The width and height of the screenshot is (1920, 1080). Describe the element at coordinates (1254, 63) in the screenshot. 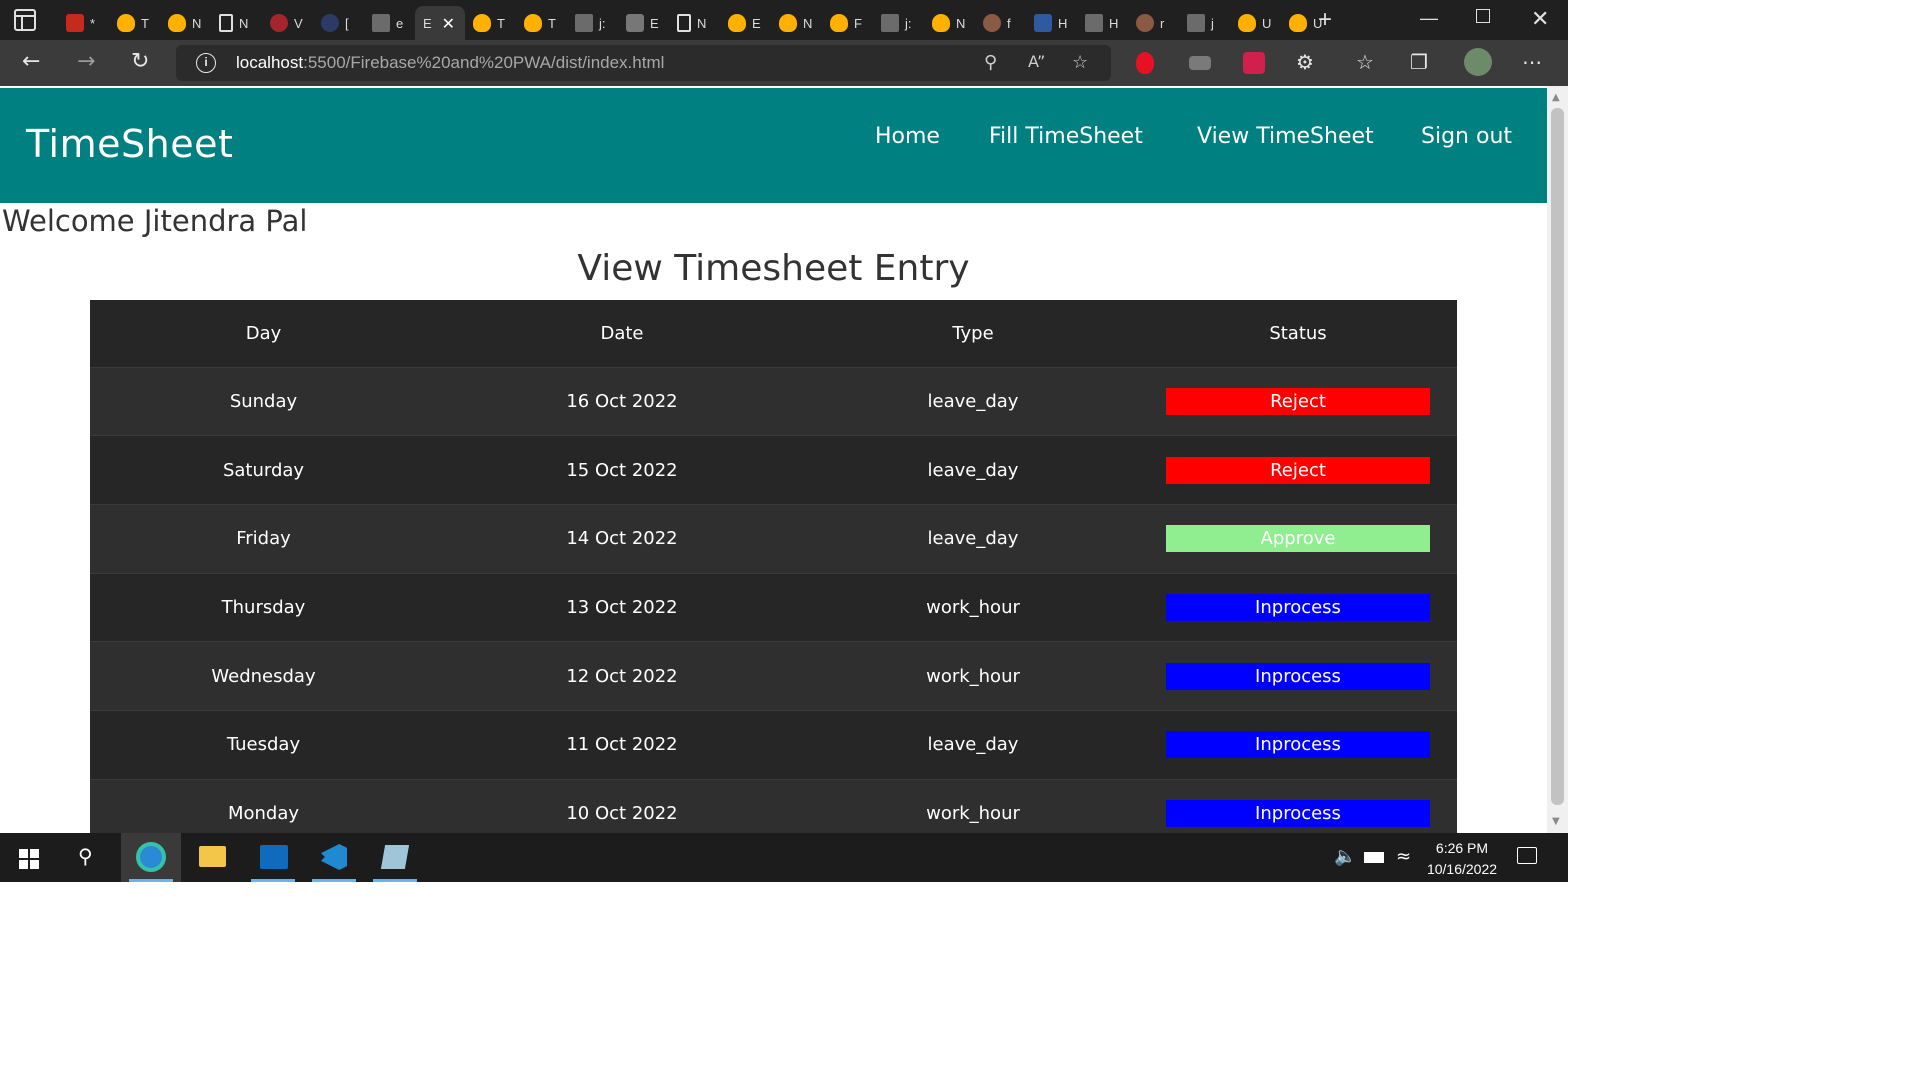

I see `z-extension-icon` at that location.